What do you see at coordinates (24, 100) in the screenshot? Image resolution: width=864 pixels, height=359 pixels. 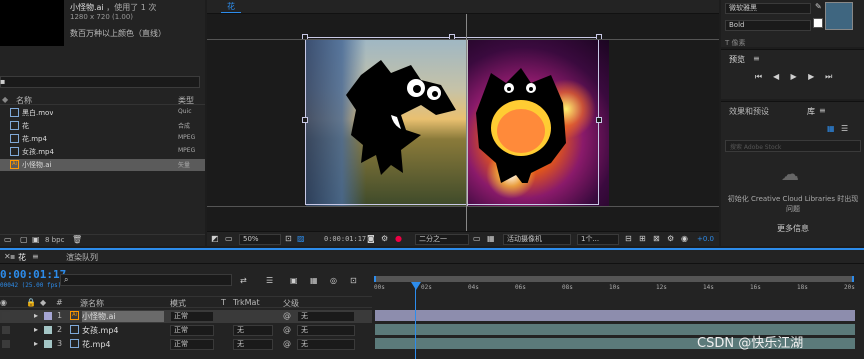 I see `project-col-name: 名称` at bounding box center [24, 100].